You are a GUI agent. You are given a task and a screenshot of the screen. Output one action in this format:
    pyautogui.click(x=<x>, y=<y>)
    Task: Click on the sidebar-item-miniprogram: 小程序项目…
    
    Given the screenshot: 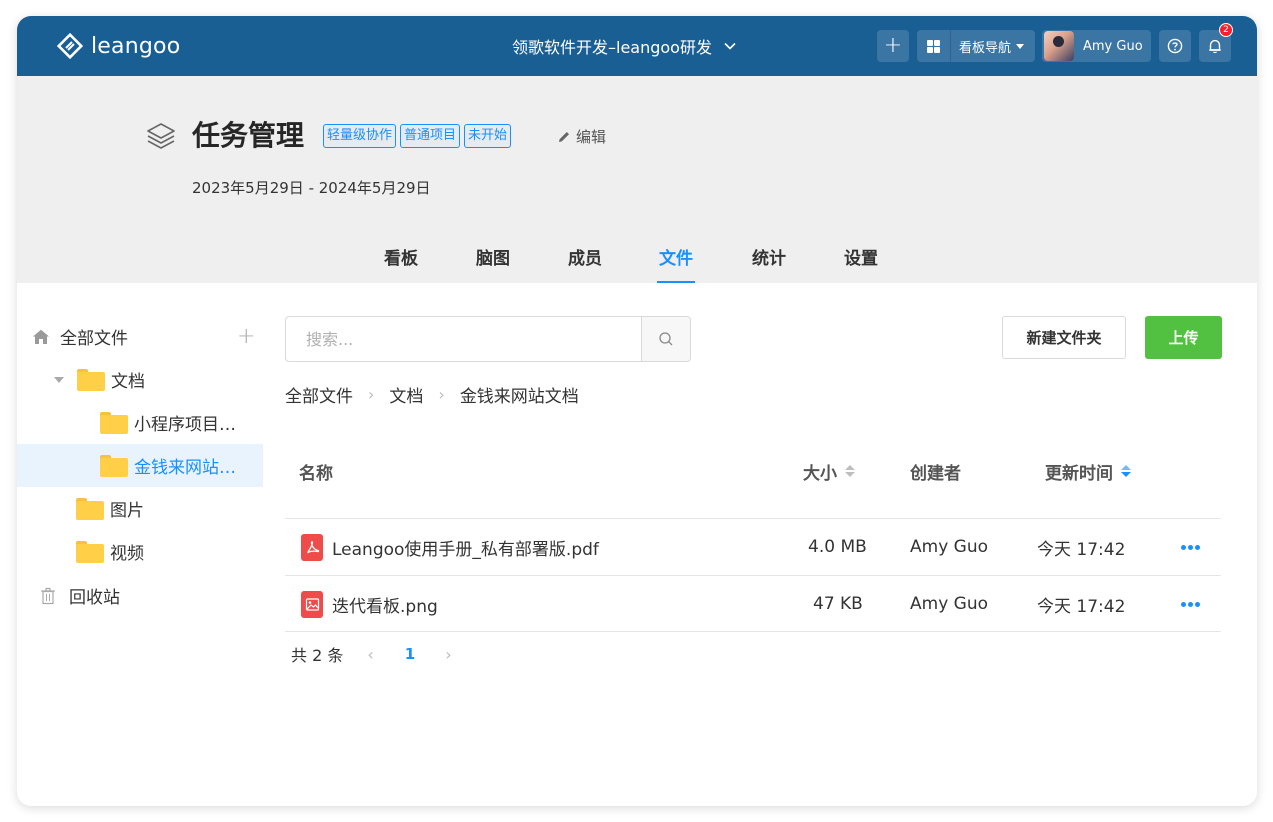 What is the action you would take?
    pyautogui.click(x=140, y=422)
    